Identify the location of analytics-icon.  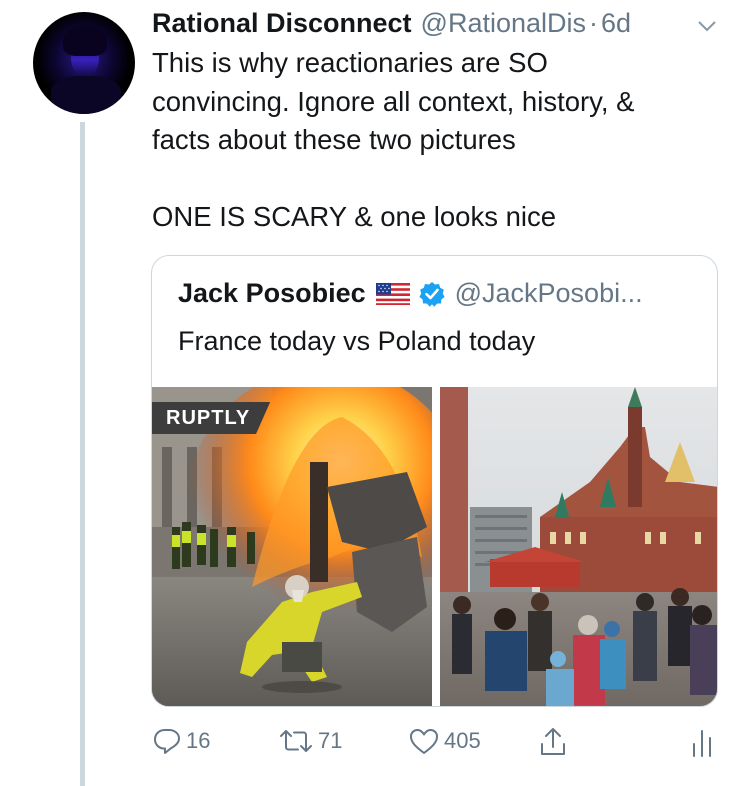
(702, 743).